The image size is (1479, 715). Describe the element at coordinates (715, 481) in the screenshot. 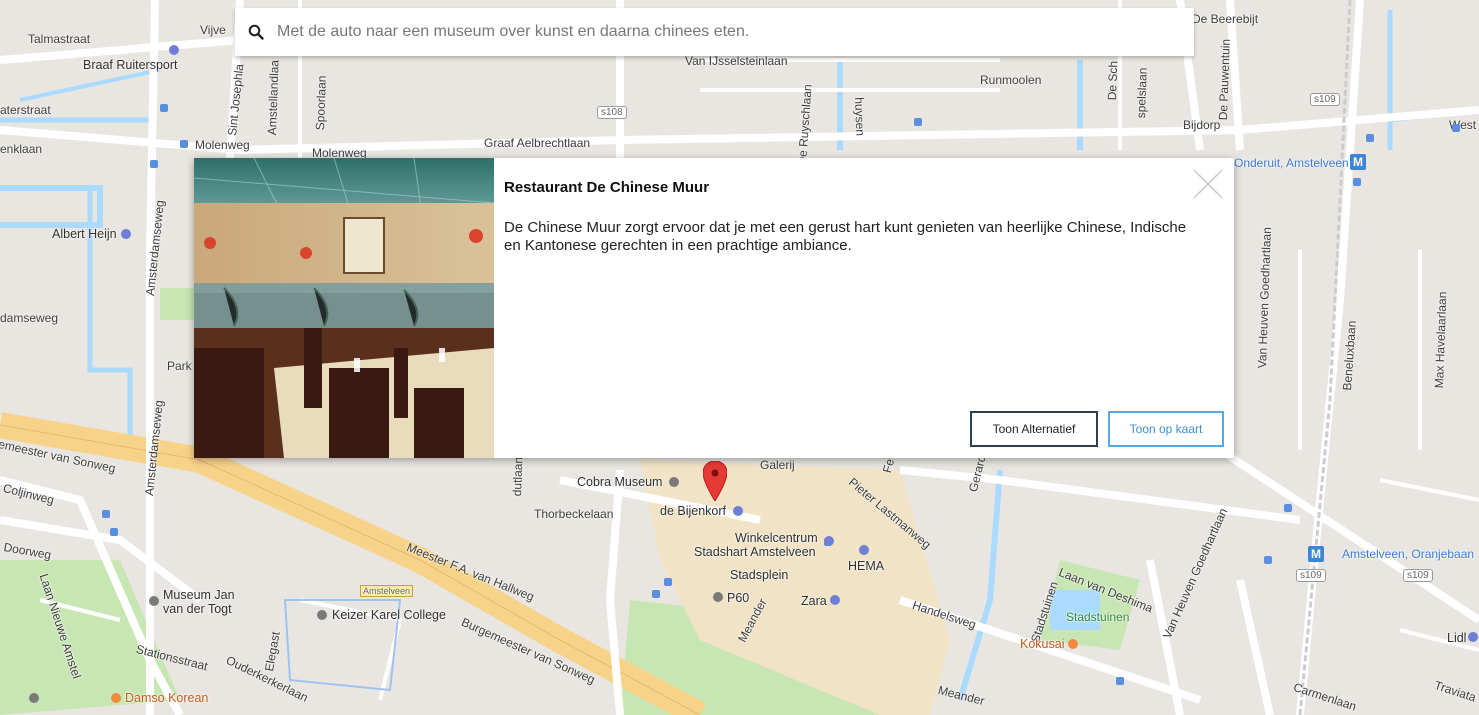

I see `map-pin-icon` at that location.